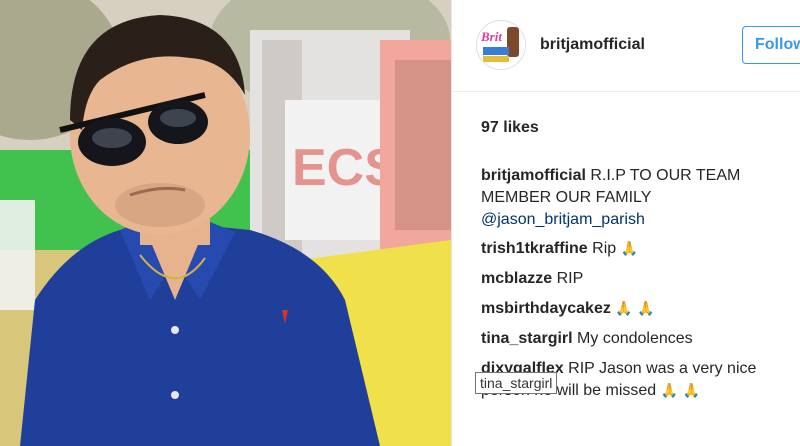 The width and height of the screenshot is (800, 446). What do you see at coordinates (629, 249) in the screenshot?
I see `folded-hands-emoji-icon: 🙏` at bounding box center [629, 249].